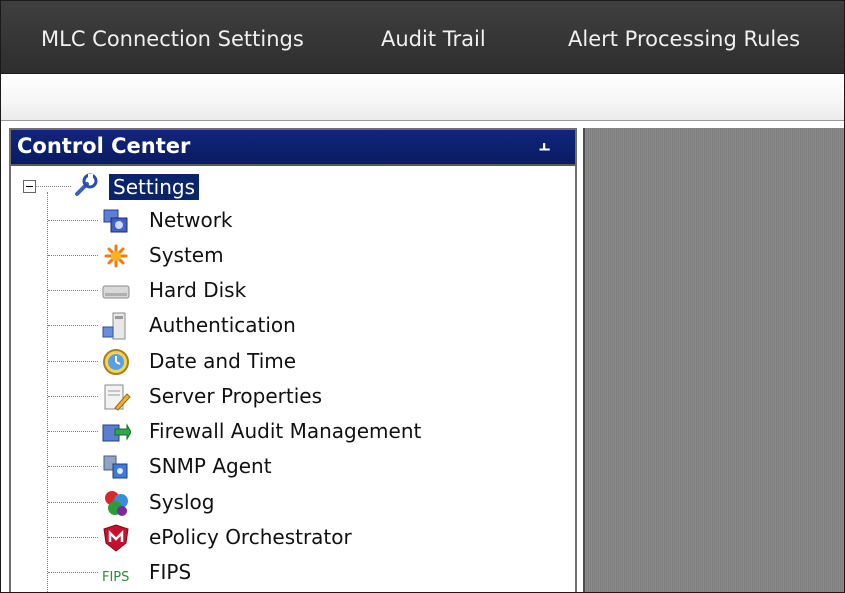 The width and height of the screenshot is (845, 593). Describe the element at coordinates (684, 39) in the screenshot. I see `tab-alert-processing-rules: Alert Processing Rules` at that location.